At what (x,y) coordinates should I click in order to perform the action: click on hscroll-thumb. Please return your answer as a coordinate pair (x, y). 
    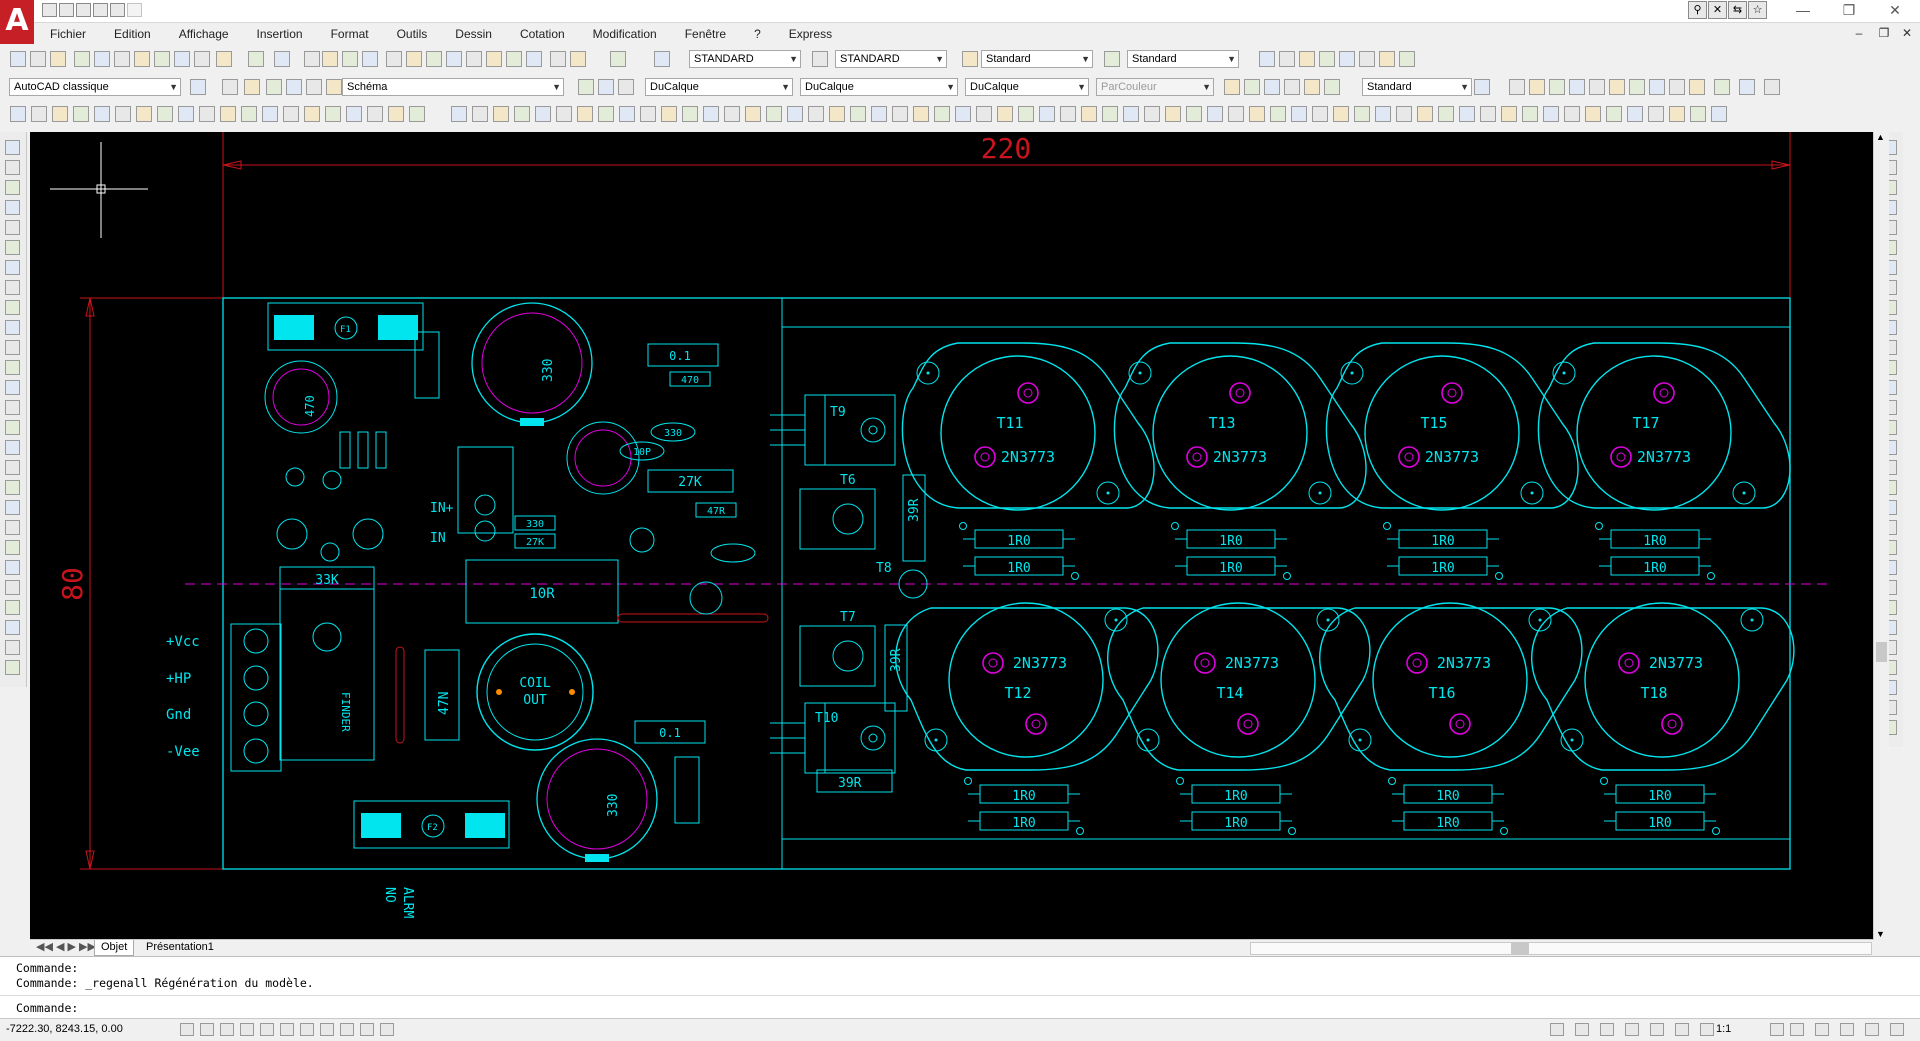
    Looking at the image, I should click on (1520, 948).